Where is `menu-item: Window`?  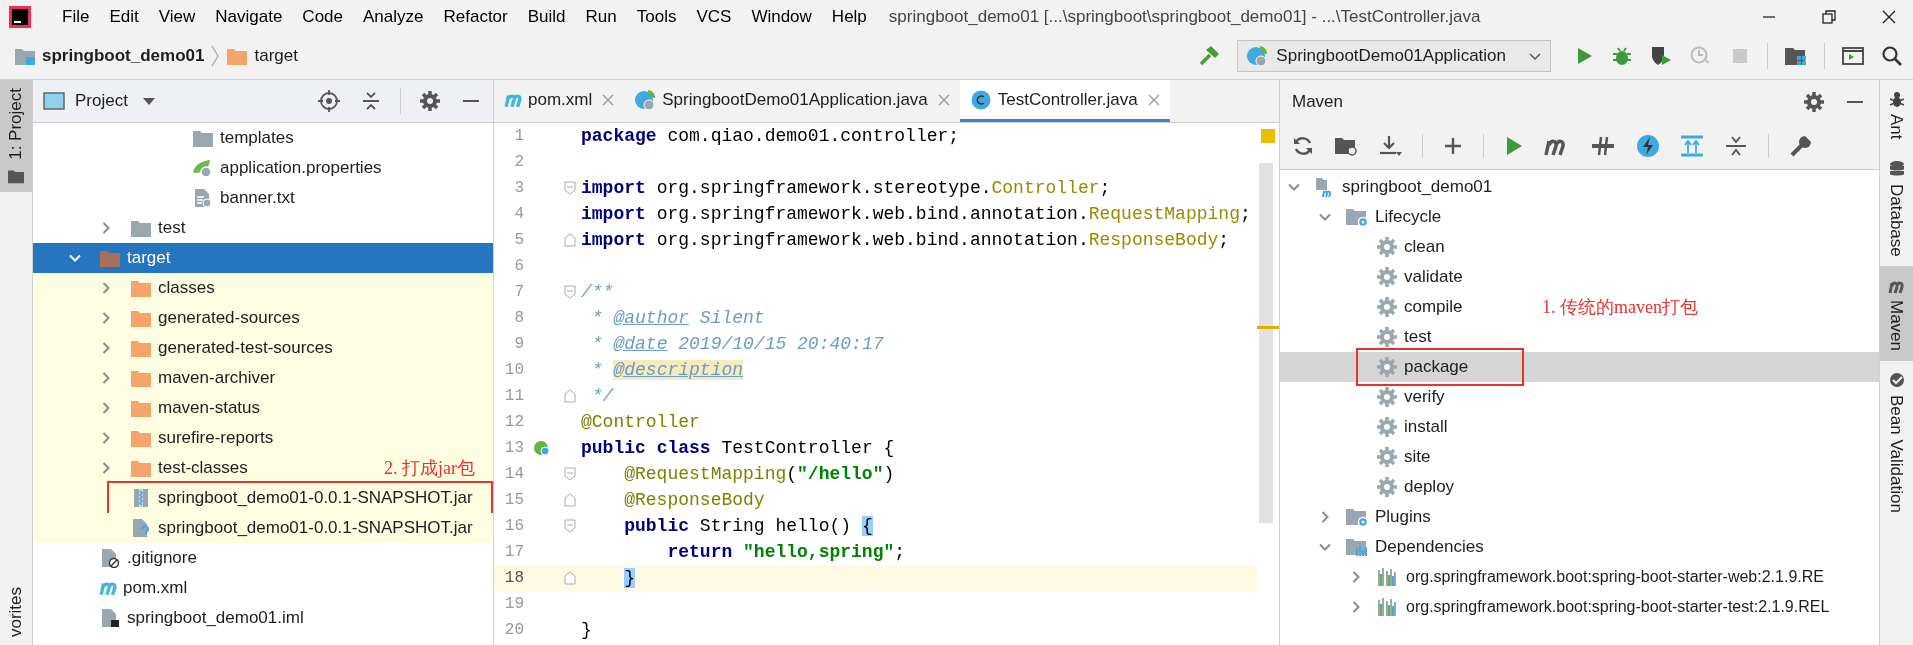
menu-item: Window is located at coordinates (781, 16).